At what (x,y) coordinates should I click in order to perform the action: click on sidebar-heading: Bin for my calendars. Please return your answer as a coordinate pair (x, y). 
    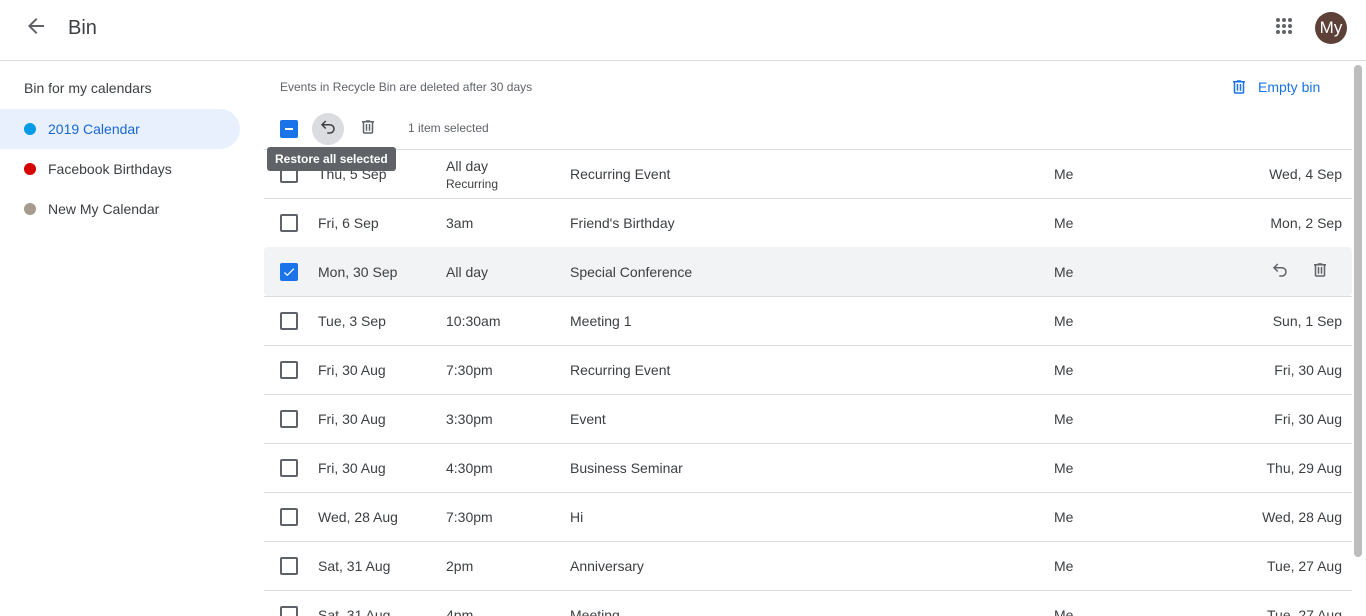
    Looking at the image, I should click on (88, 88).